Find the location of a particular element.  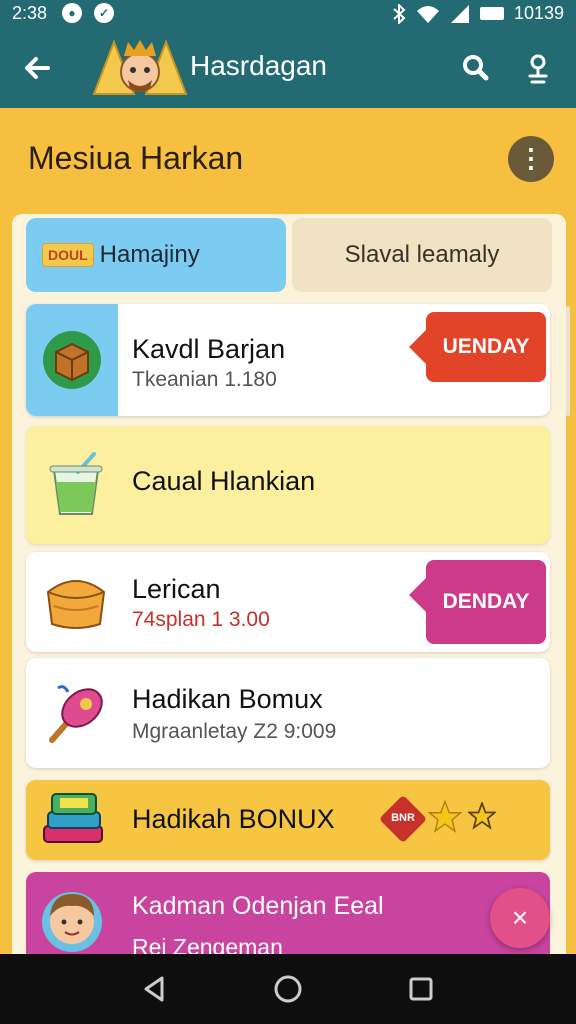

close-icon: × is located at coordinates (520, 918).